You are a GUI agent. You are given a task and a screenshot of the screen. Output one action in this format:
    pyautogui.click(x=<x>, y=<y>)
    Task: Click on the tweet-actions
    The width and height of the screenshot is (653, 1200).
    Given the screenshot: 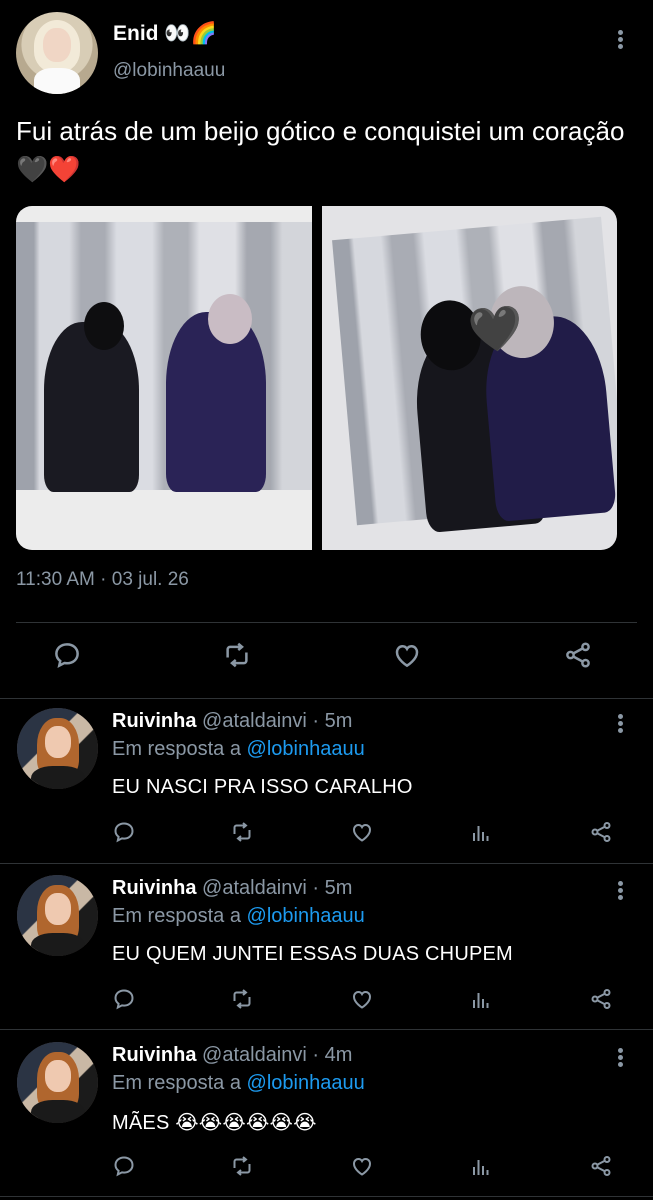 What is the action you would take?
    pyautogui.click(x=326, y=660)
    